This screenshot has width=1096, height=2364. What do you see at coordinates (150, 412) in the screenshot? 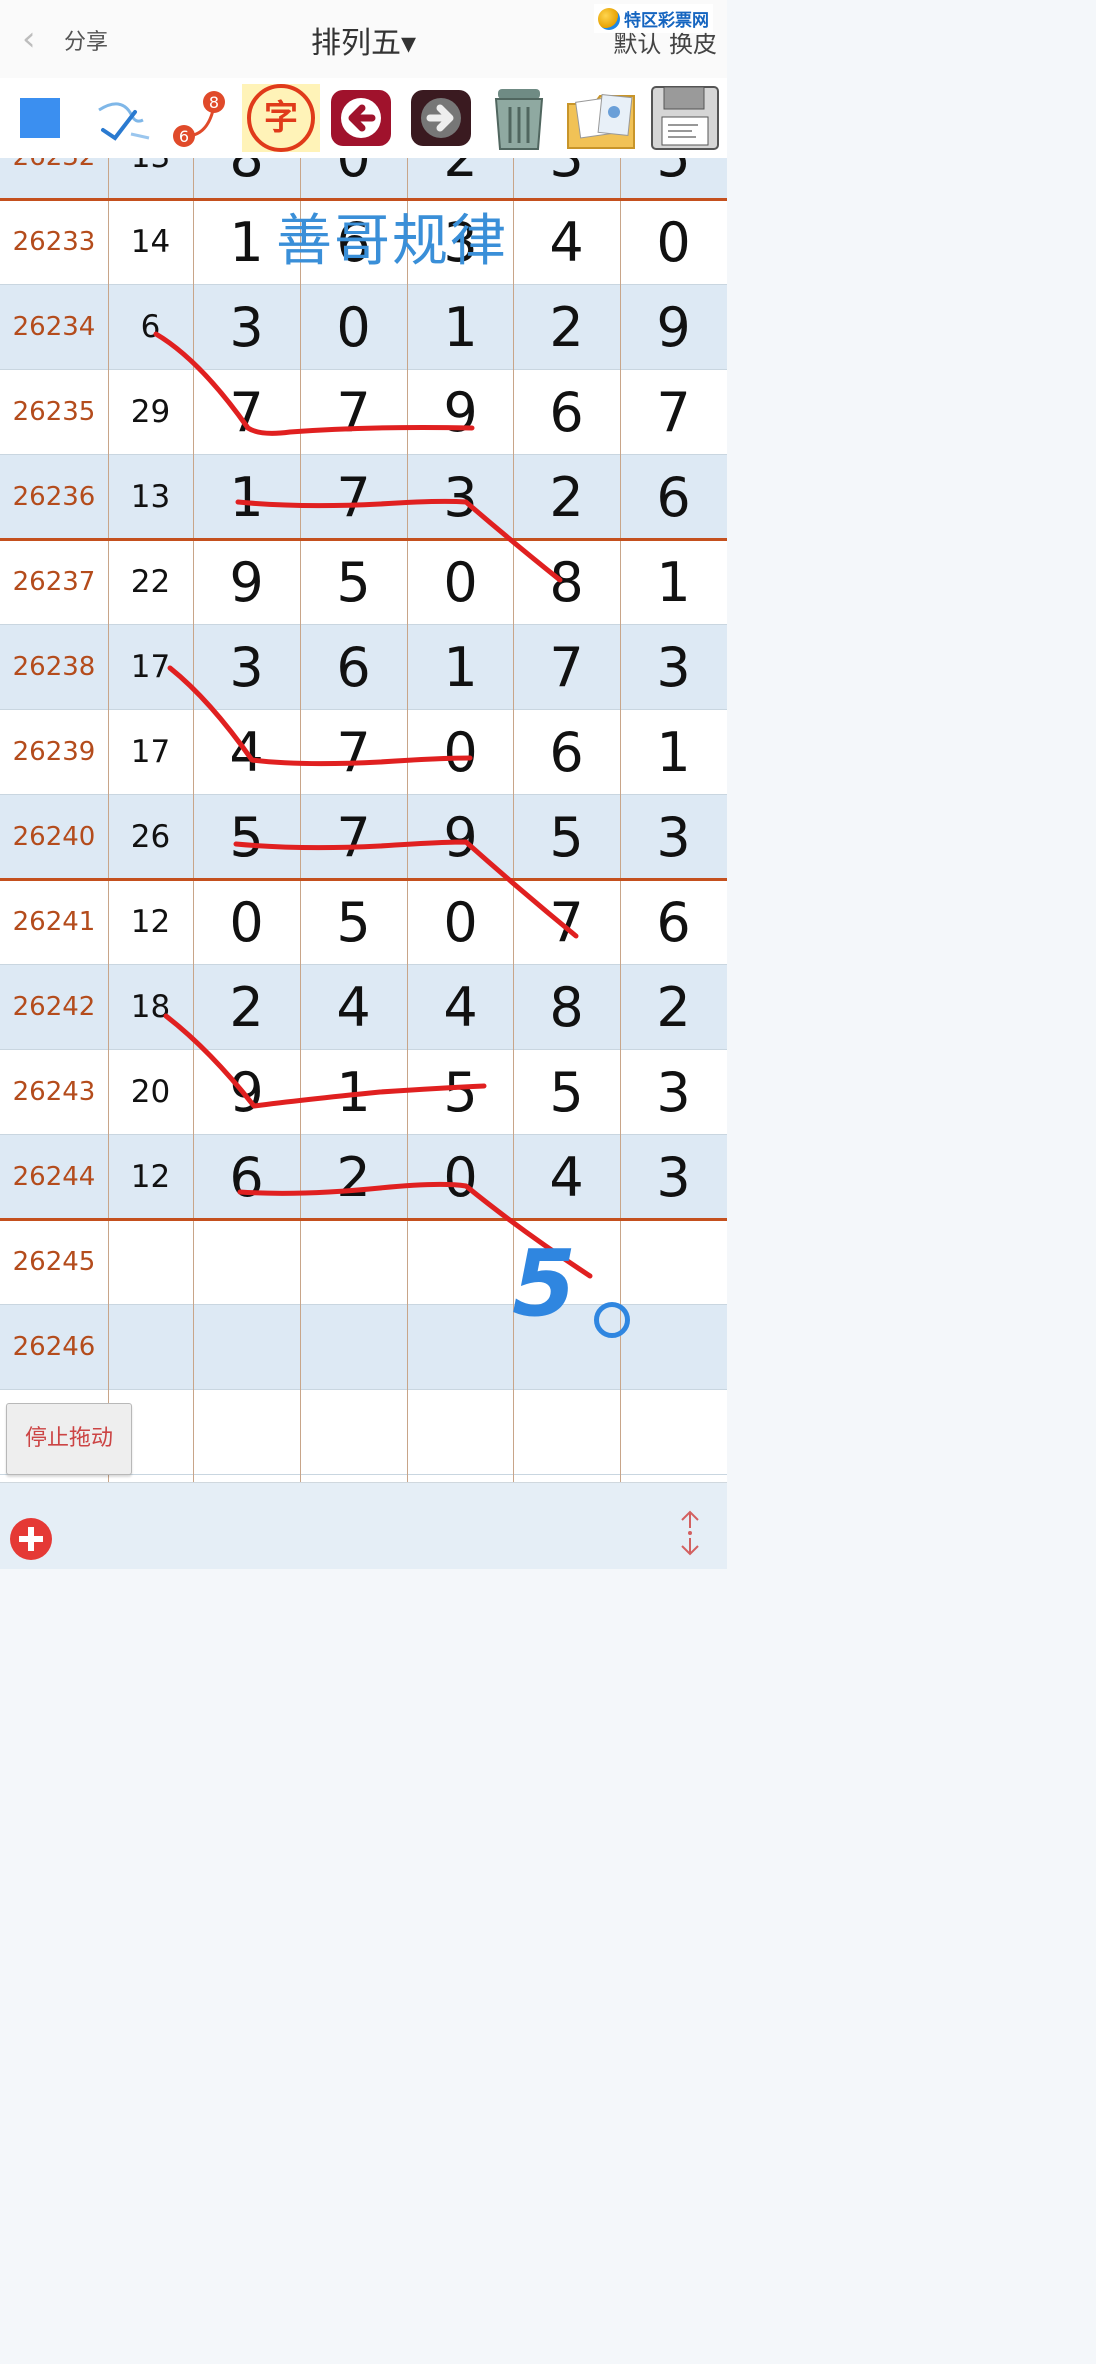
I see `sum-value: 29` at bounding box center [150, 412].